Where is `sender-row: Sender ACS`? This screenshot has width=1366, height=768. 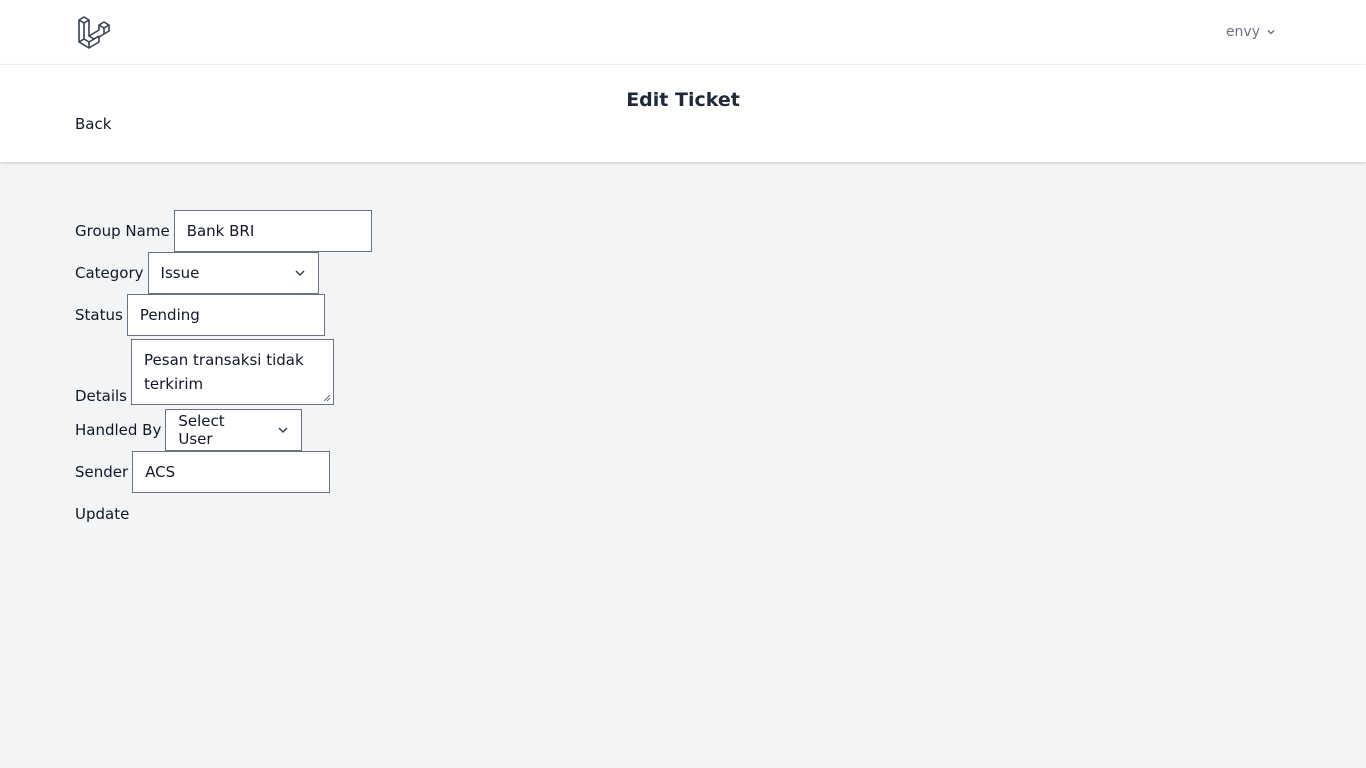 sender-row: Sender ACS is located at coordinates (223, 472).